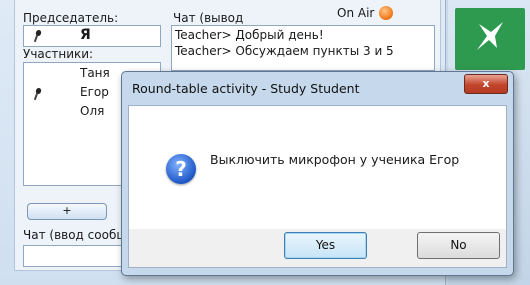 This screenshot has height=285, width=530. Describe the element at coordinates (94, 92) in the screenshot. I see `participant-item: Егор` at that location.